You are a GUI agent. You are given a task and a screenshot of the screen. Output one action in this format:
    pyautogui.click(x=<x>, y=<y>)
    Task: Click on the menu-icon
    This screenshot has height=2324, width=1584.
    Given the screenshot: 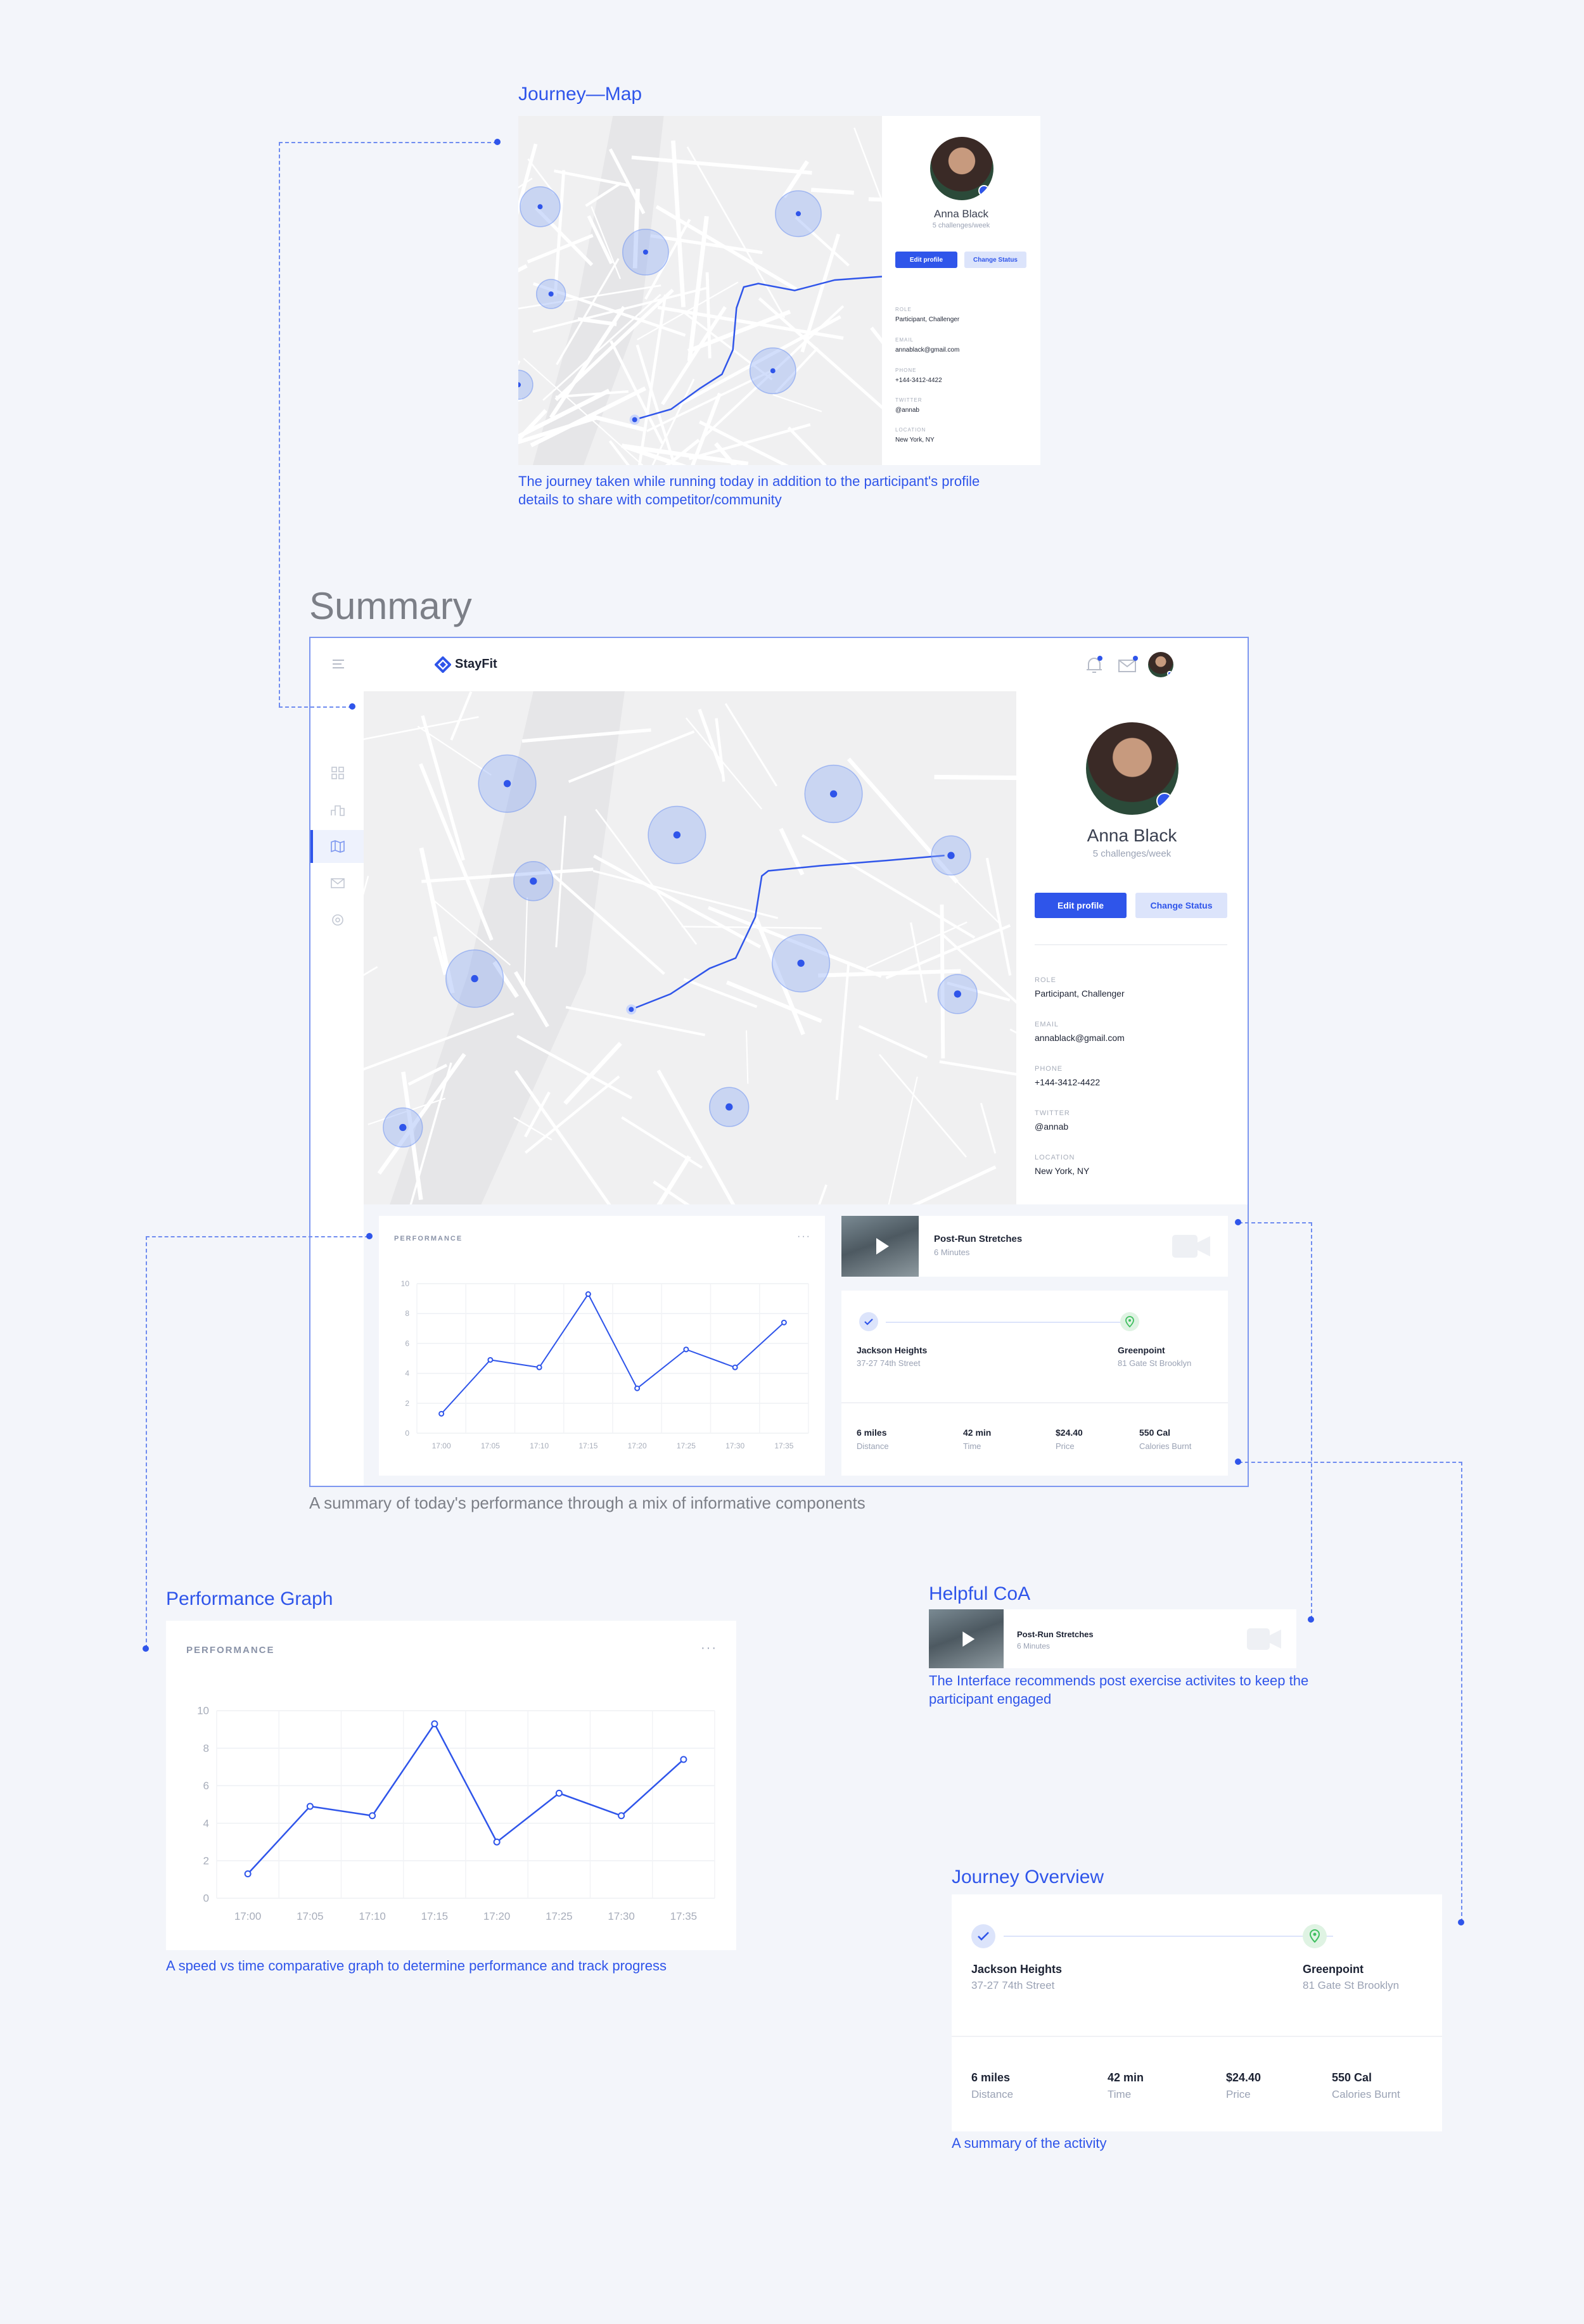 What is the action you would take?
    pyautogui.click(x=339, y=664)
    